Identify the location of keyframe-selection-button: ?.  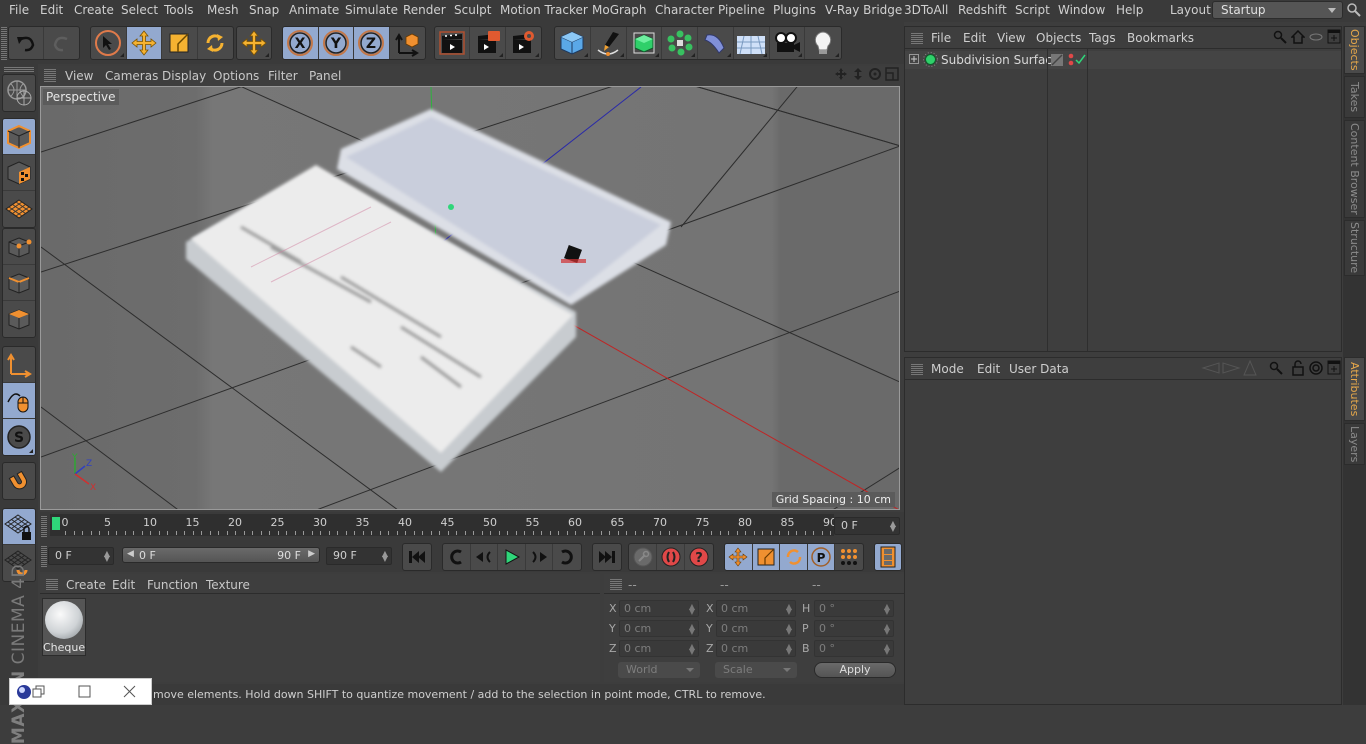
(699, 557).